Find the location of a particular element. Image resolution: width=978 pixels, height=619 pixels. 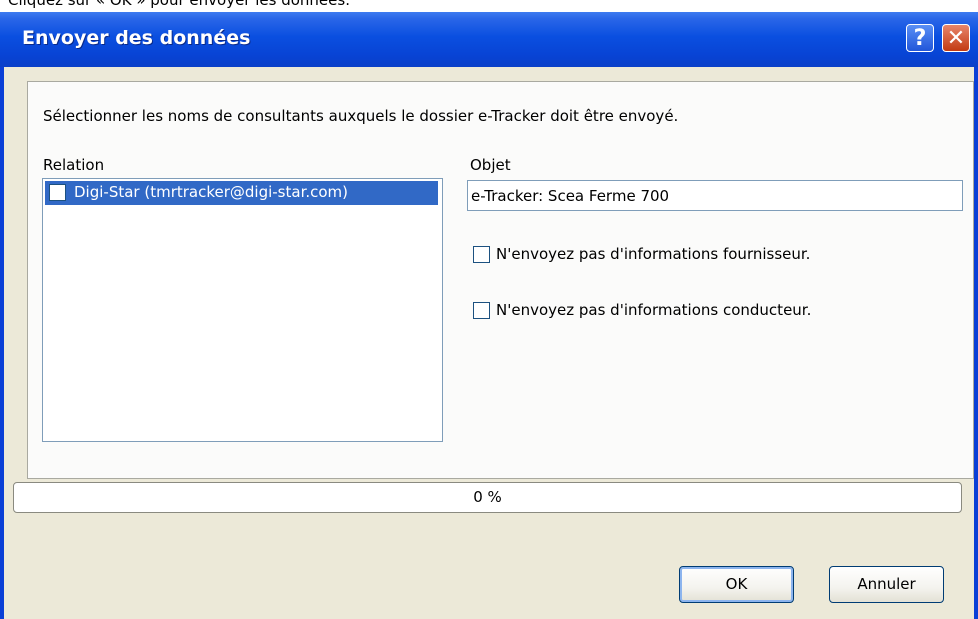

help-icon: ? is located at coordinates (920, 38).